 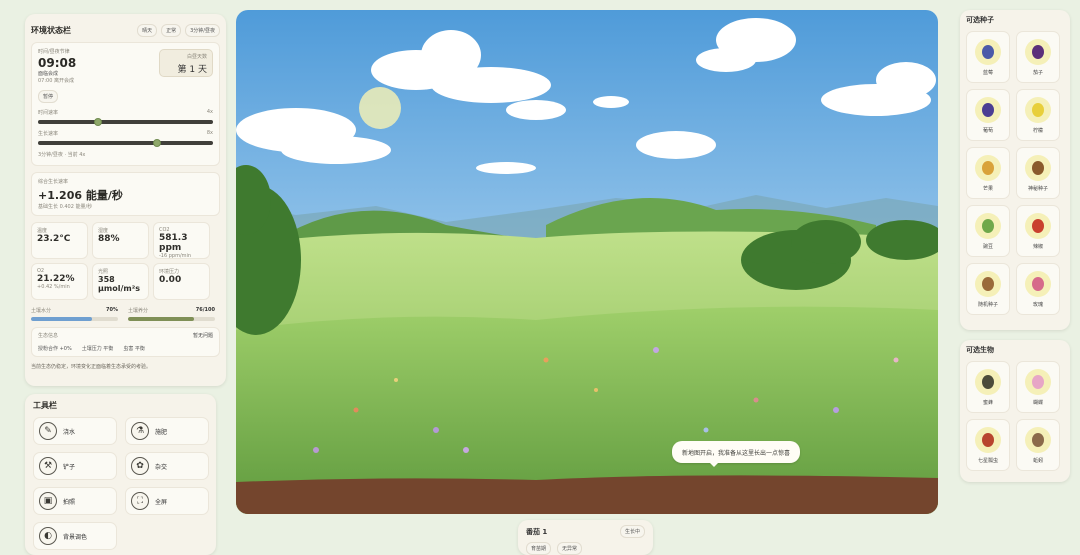 What do you see at coordinates (97, 349) in the screenshot?
I see `ecology-tag: 土壤压力 平衡` at bounding box center [97, 349].